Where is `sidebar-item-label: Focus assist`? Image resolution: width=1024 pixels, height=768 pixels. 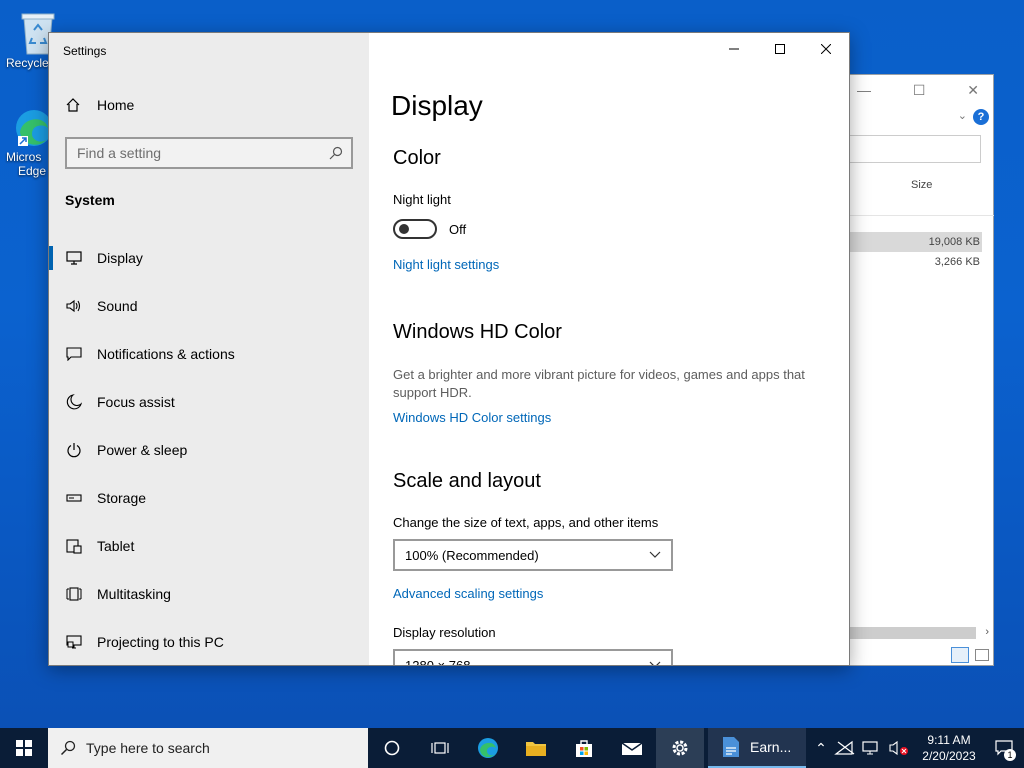
sidebar-item-label: Focus assist is located at coordinates (136, 402).